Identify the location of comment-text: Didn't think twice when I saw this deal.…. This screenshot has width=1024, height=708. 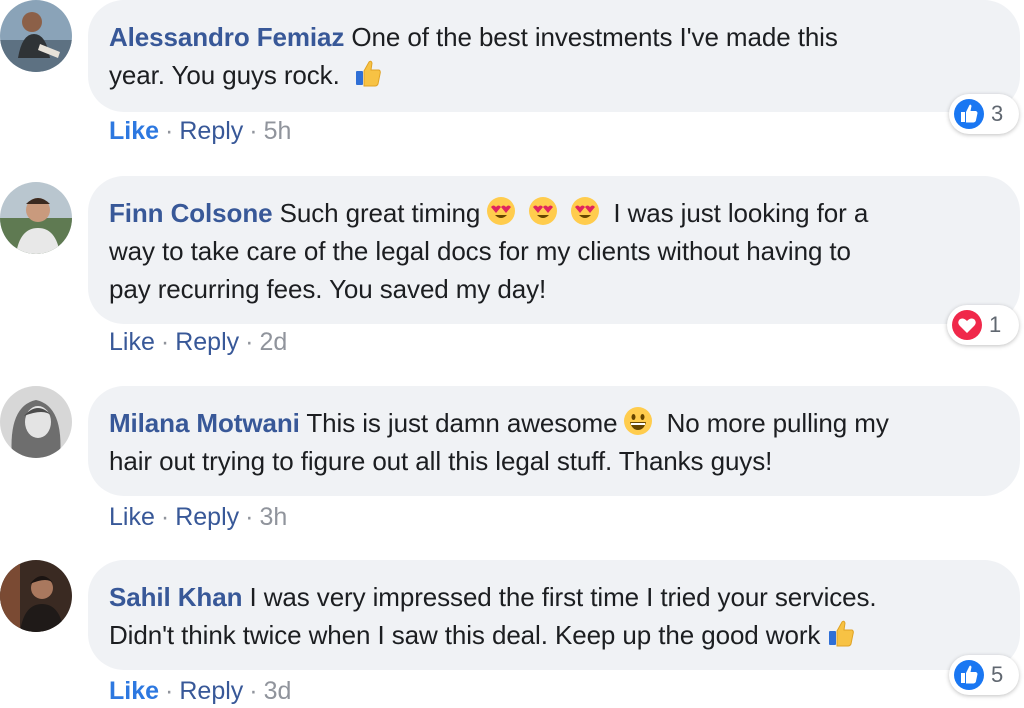
(465, 635).